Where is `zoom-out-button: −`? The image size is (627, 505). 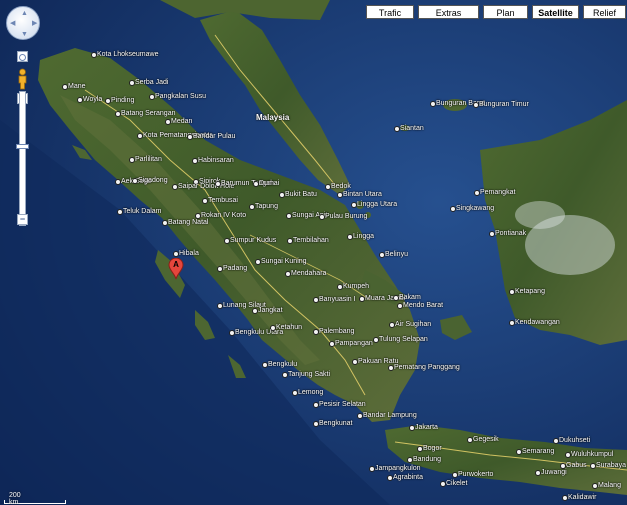
zoom-out-button: − is located at coordinates (22, 219).